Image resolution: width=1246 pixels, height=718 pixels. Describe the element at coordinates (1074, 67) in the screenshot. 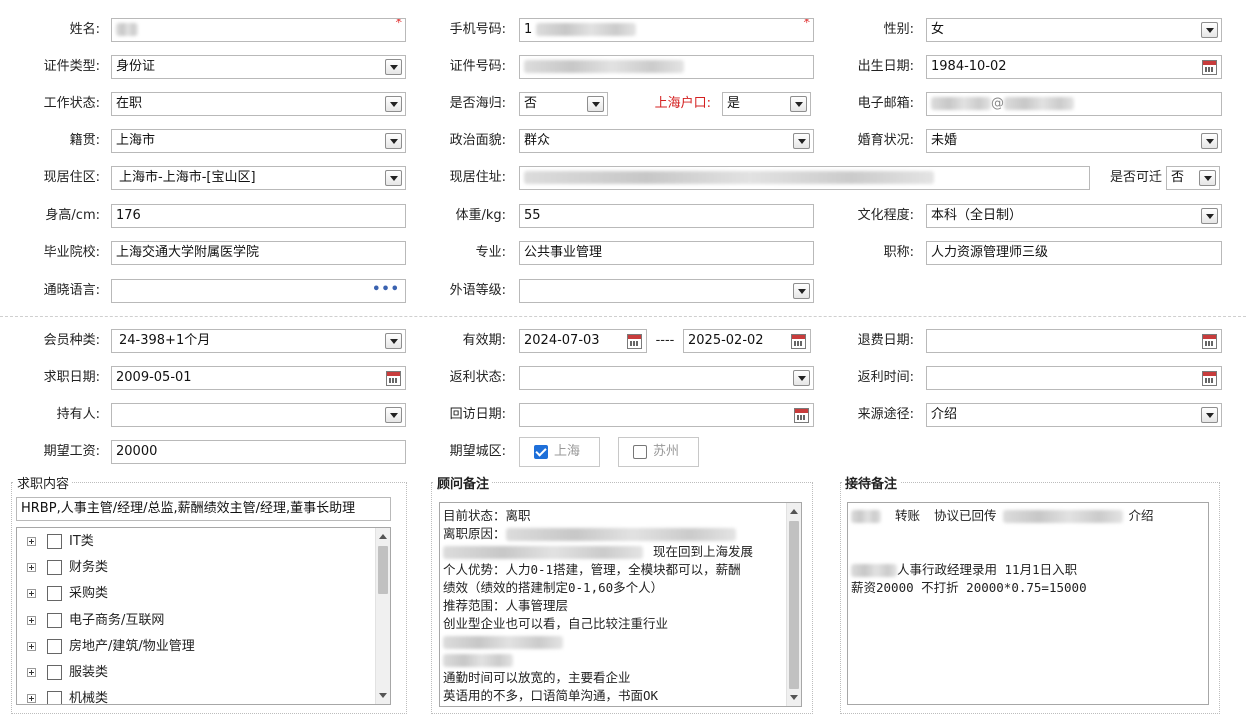

I see `birth-date-field: 1984-10-02` at that location.